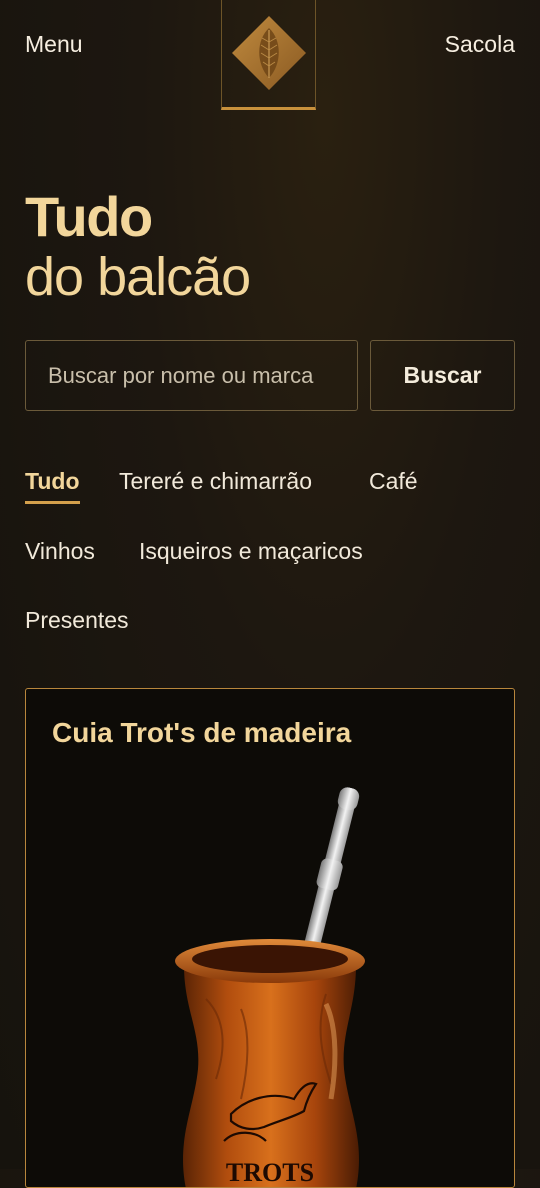 This screenshot has width=540, height=1188. What do you see at coordinates (442, 375) in the screenshot?
I see `search-button: Buscar` at bounding box center [442, 375].